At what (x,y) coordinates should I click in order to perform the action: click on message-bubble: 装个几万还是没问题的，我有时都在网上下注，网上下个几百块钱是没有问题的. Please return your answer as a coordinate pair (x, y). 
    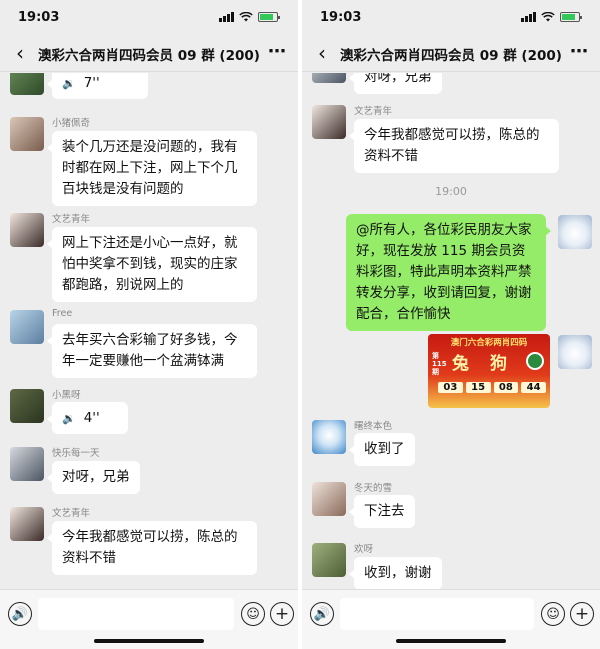
    Looking at the image, I should click on (152, 168).